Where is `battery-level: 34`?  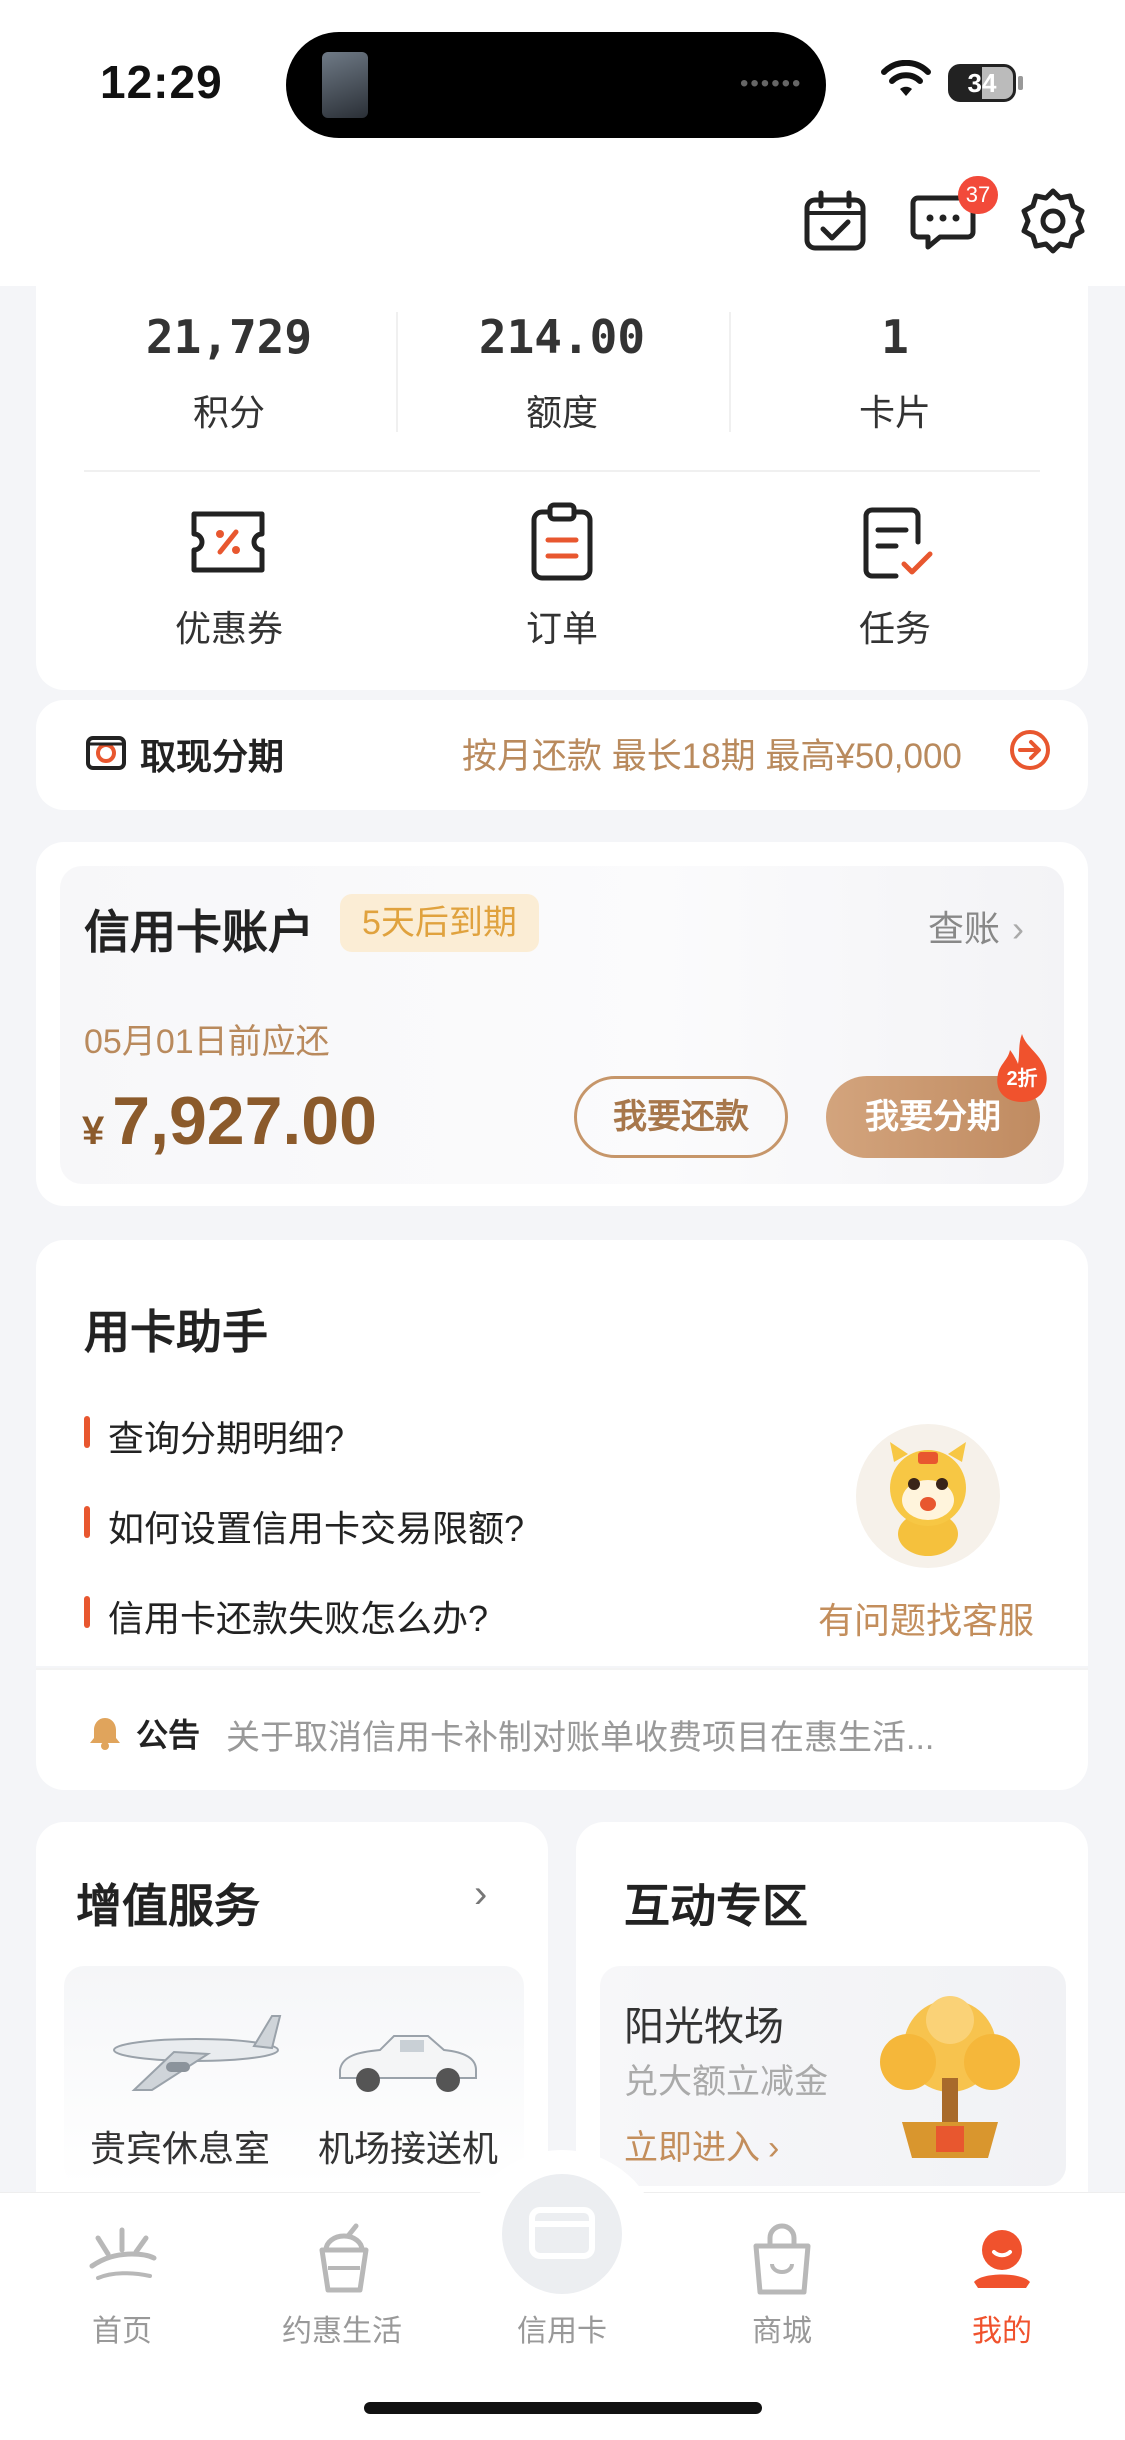 battery-level: 34 is located at coordinates (982, 83).